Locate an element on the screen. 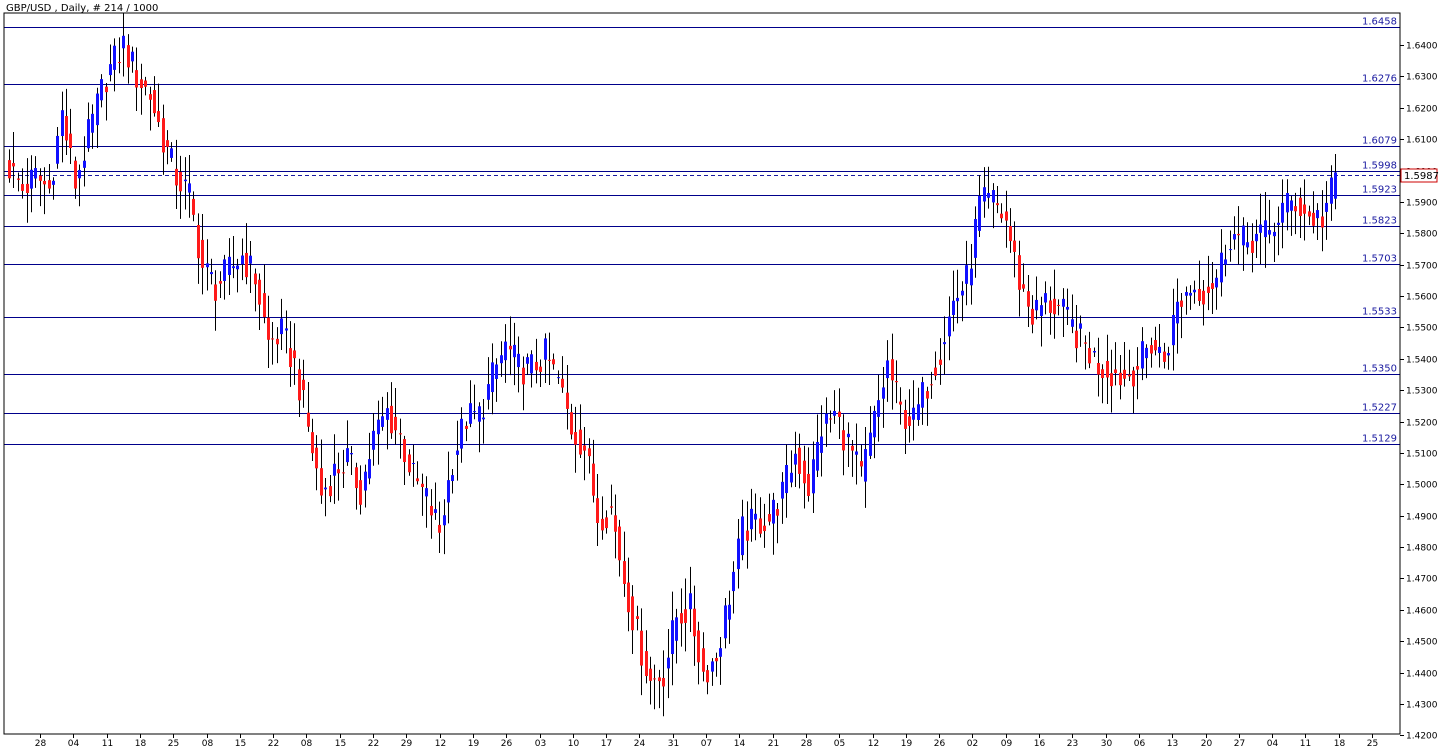 This screenshot has width=1440, height=750. y-tick-label: 1.4300 is located at coordinates (1422, 706).